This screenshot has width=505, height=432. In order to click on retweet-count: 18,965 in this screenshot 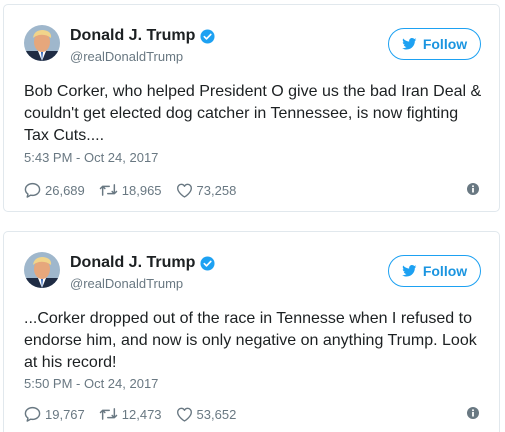, I will do `click(141, 190)`.